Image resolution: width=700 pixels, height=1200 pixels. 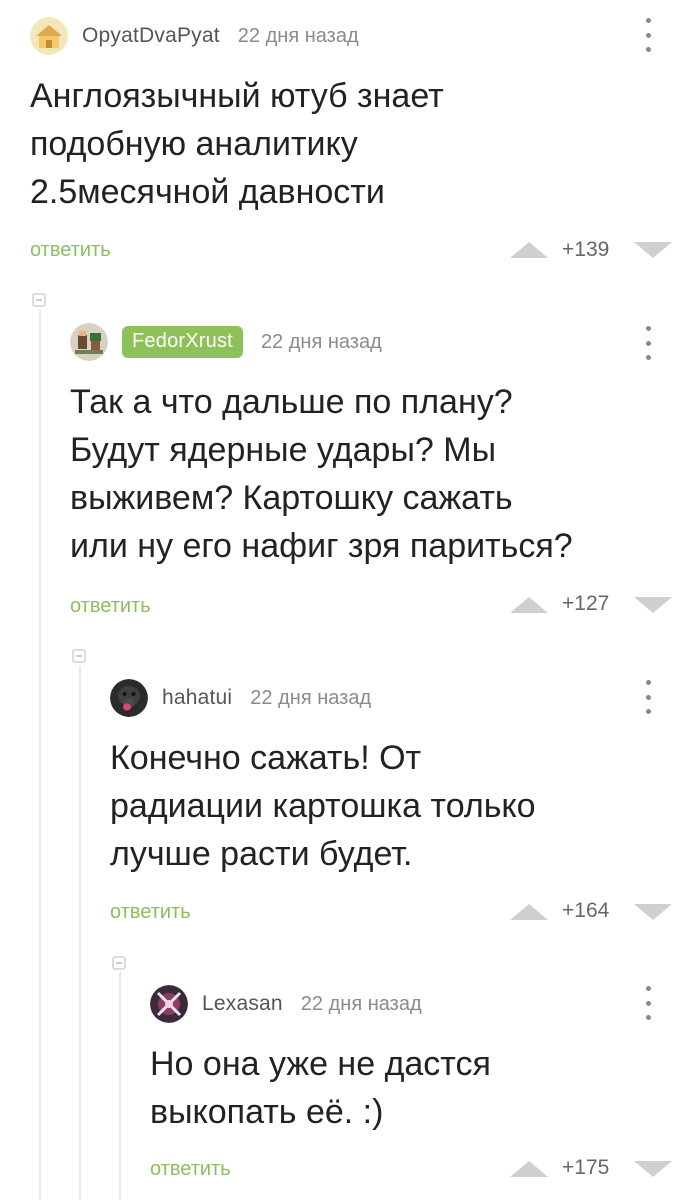 What do you see at coordinates (197, 698) in the screenshot?
I see `comment-author: hahatui` at bounding box center [197, 698].